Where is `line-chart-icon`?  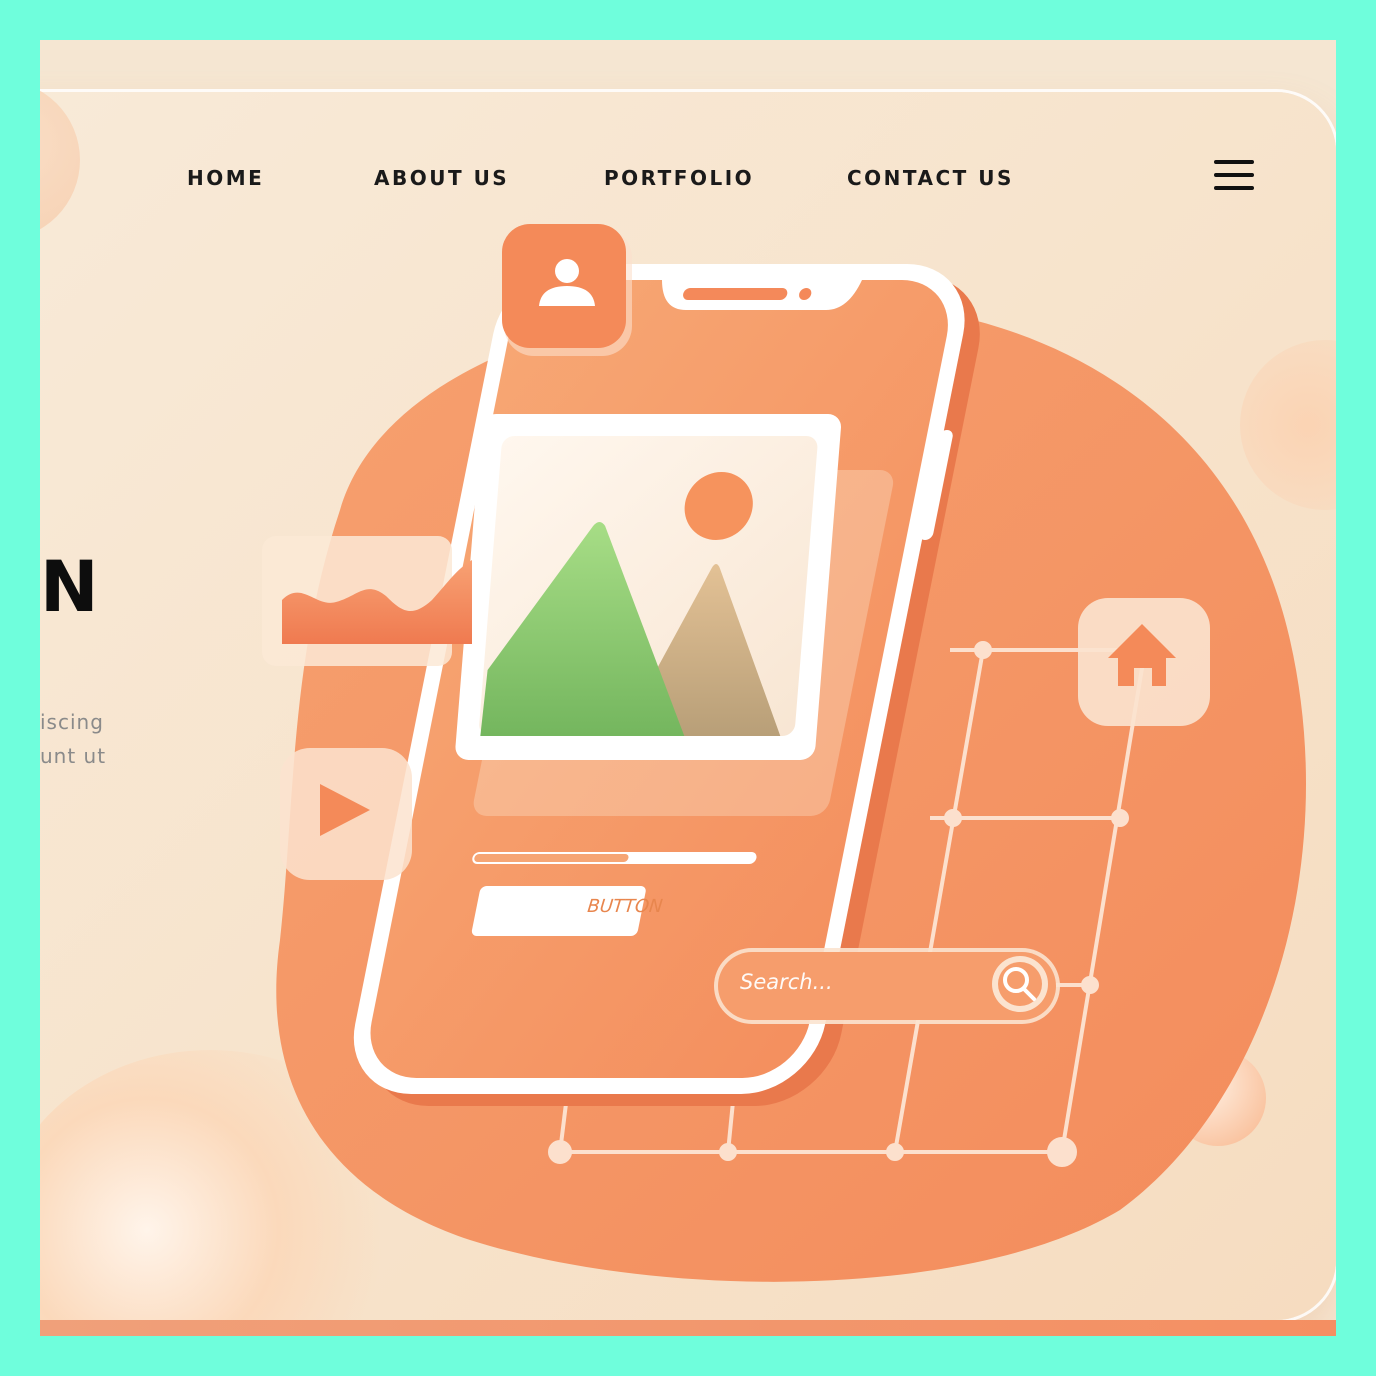
line-chart-icon is located at coordinates (367, 601).